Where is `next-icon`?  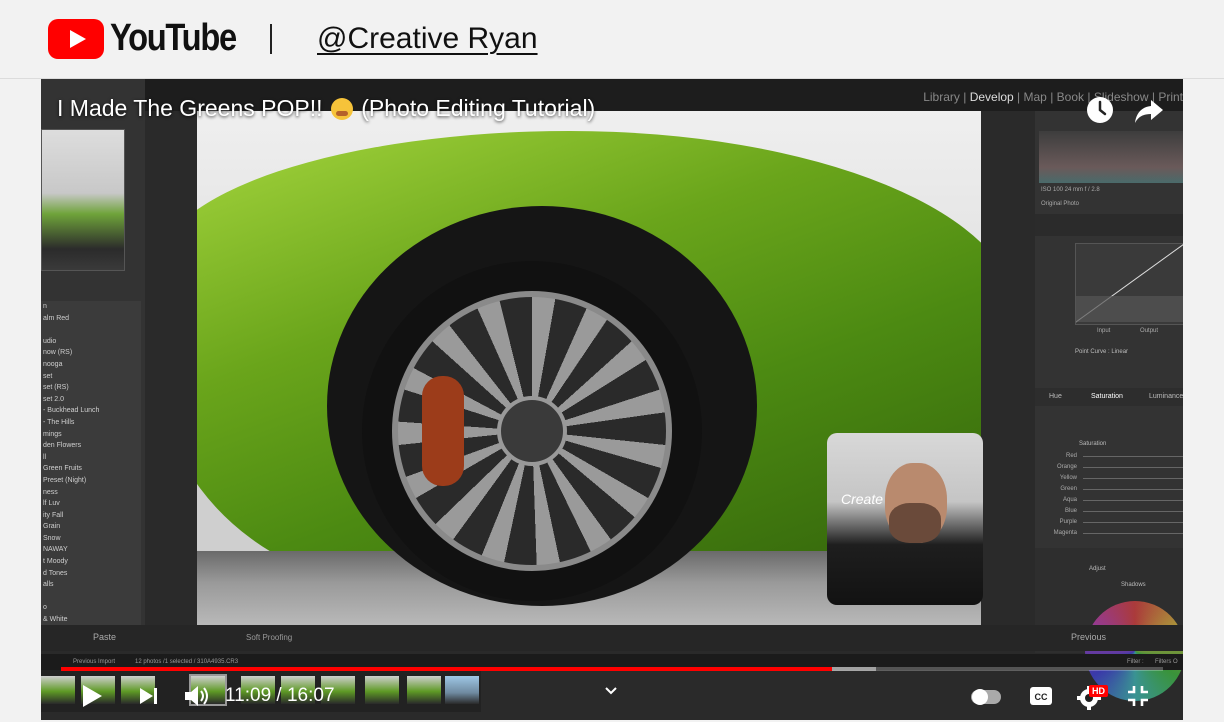
next-icon is located at coordinates (149, 696).